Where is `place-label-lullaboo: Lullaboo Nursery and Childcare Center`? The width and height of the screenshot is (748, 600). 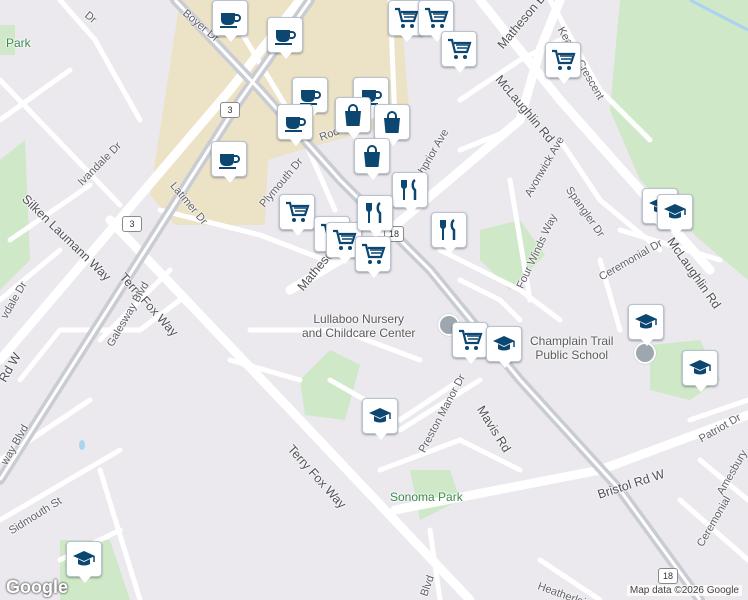
place-label-lullaboo: Lullaboo Nursery and Childcare Center is located at coordinates (358, 326).